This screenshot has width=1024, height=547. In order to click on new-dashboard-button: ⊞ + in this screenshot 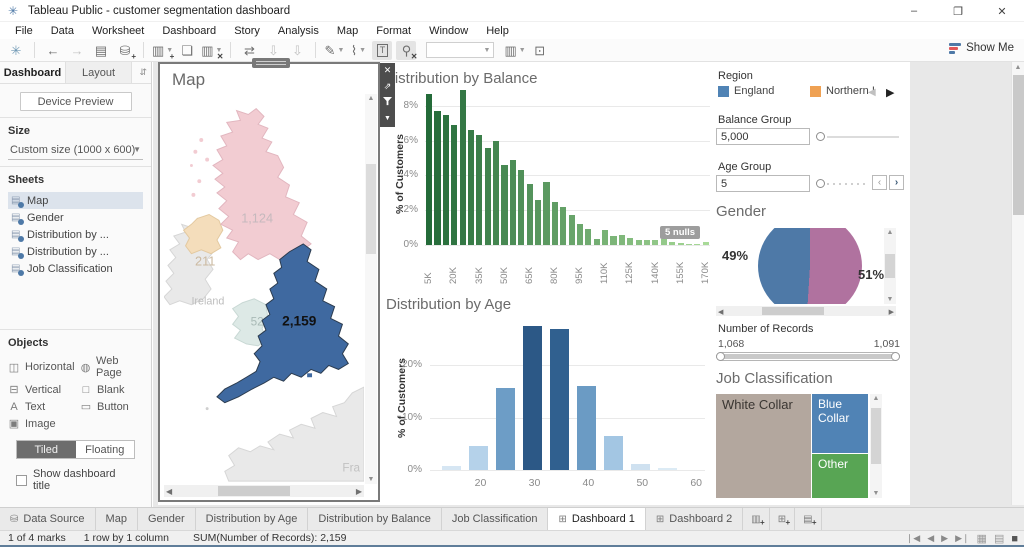, I will do `click(782, 519)`.